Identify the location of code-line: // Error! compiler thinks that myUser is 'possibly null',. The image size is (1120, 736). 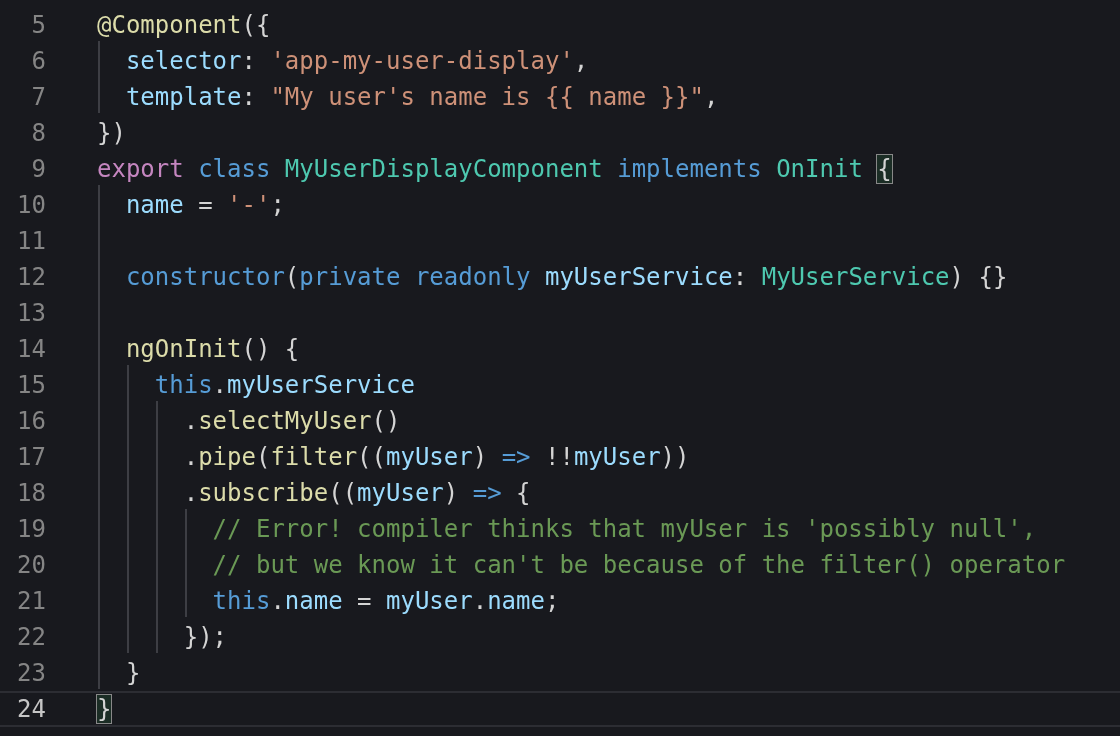
(624, 529).